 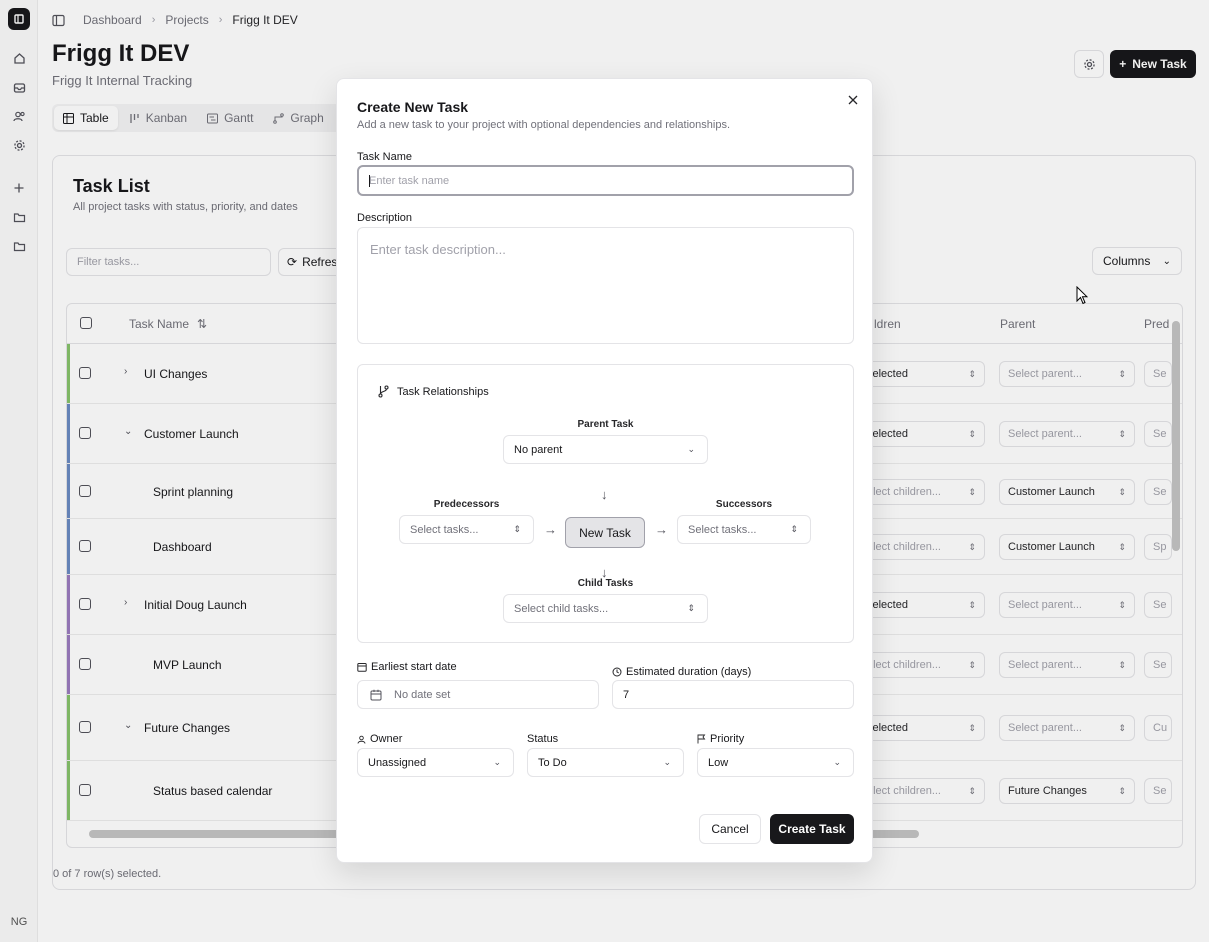 I want to click on clock-icon, so click(x=617, y=672).